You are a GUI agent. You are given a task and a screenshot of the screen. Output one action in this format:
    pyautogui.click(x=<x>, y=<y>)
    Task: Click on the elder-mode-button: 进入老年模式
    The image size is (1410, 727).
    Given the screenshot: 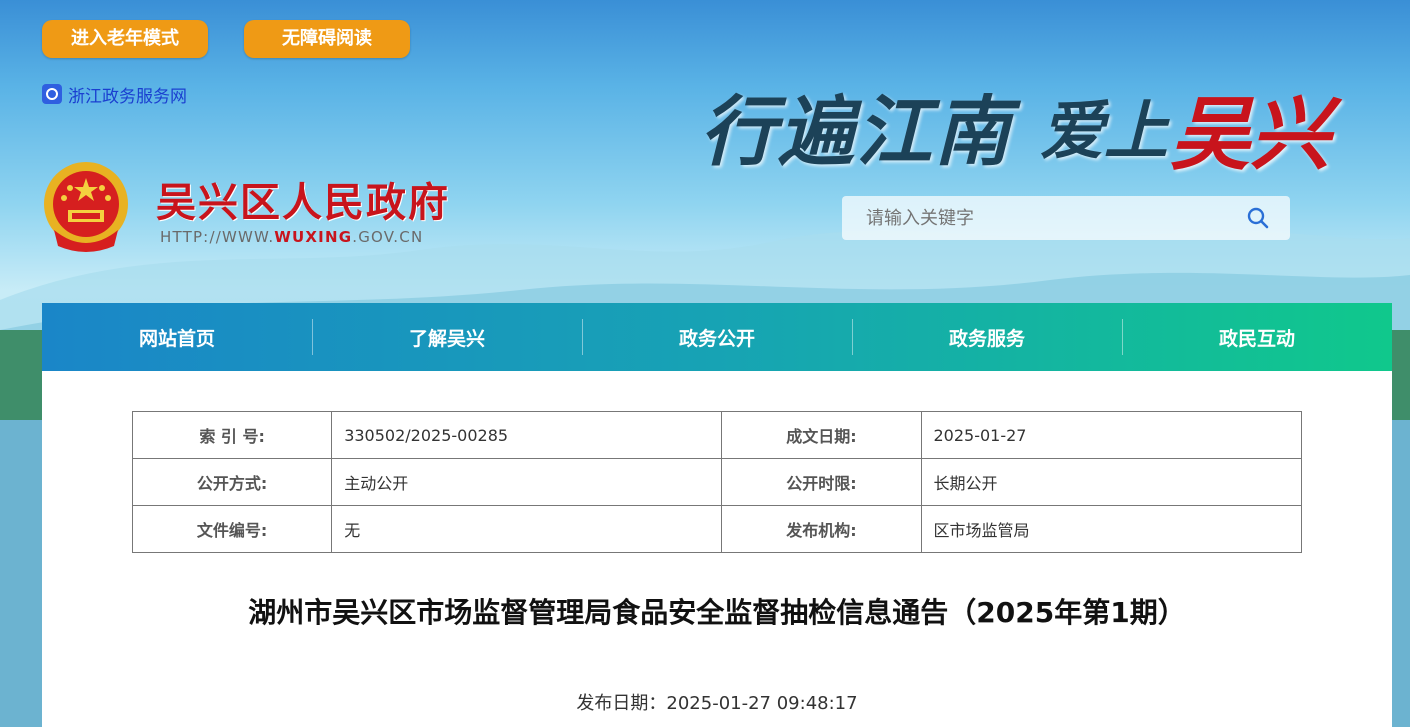 What is the action you would take?
    pyautogui.click(x=125, y=39)
    